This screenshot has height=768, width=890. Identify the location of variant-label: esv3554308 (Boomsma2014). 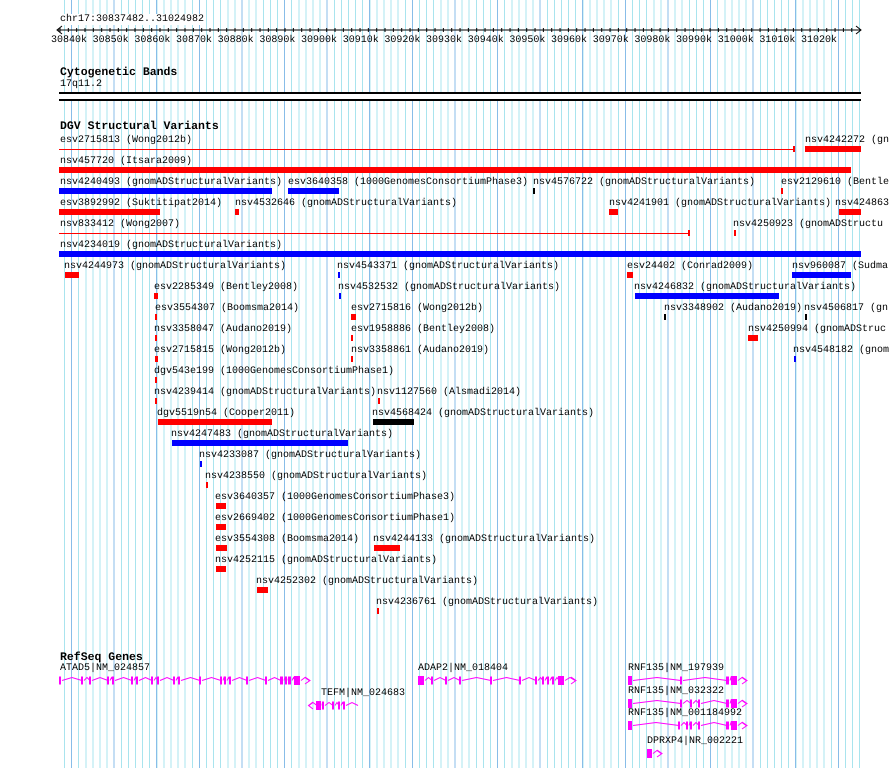
(287, 539).